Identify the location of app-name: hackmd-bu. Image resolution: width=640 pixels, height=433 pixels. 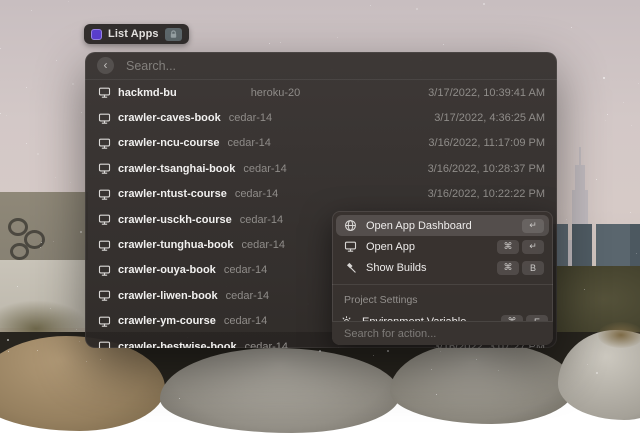
(147, 92).